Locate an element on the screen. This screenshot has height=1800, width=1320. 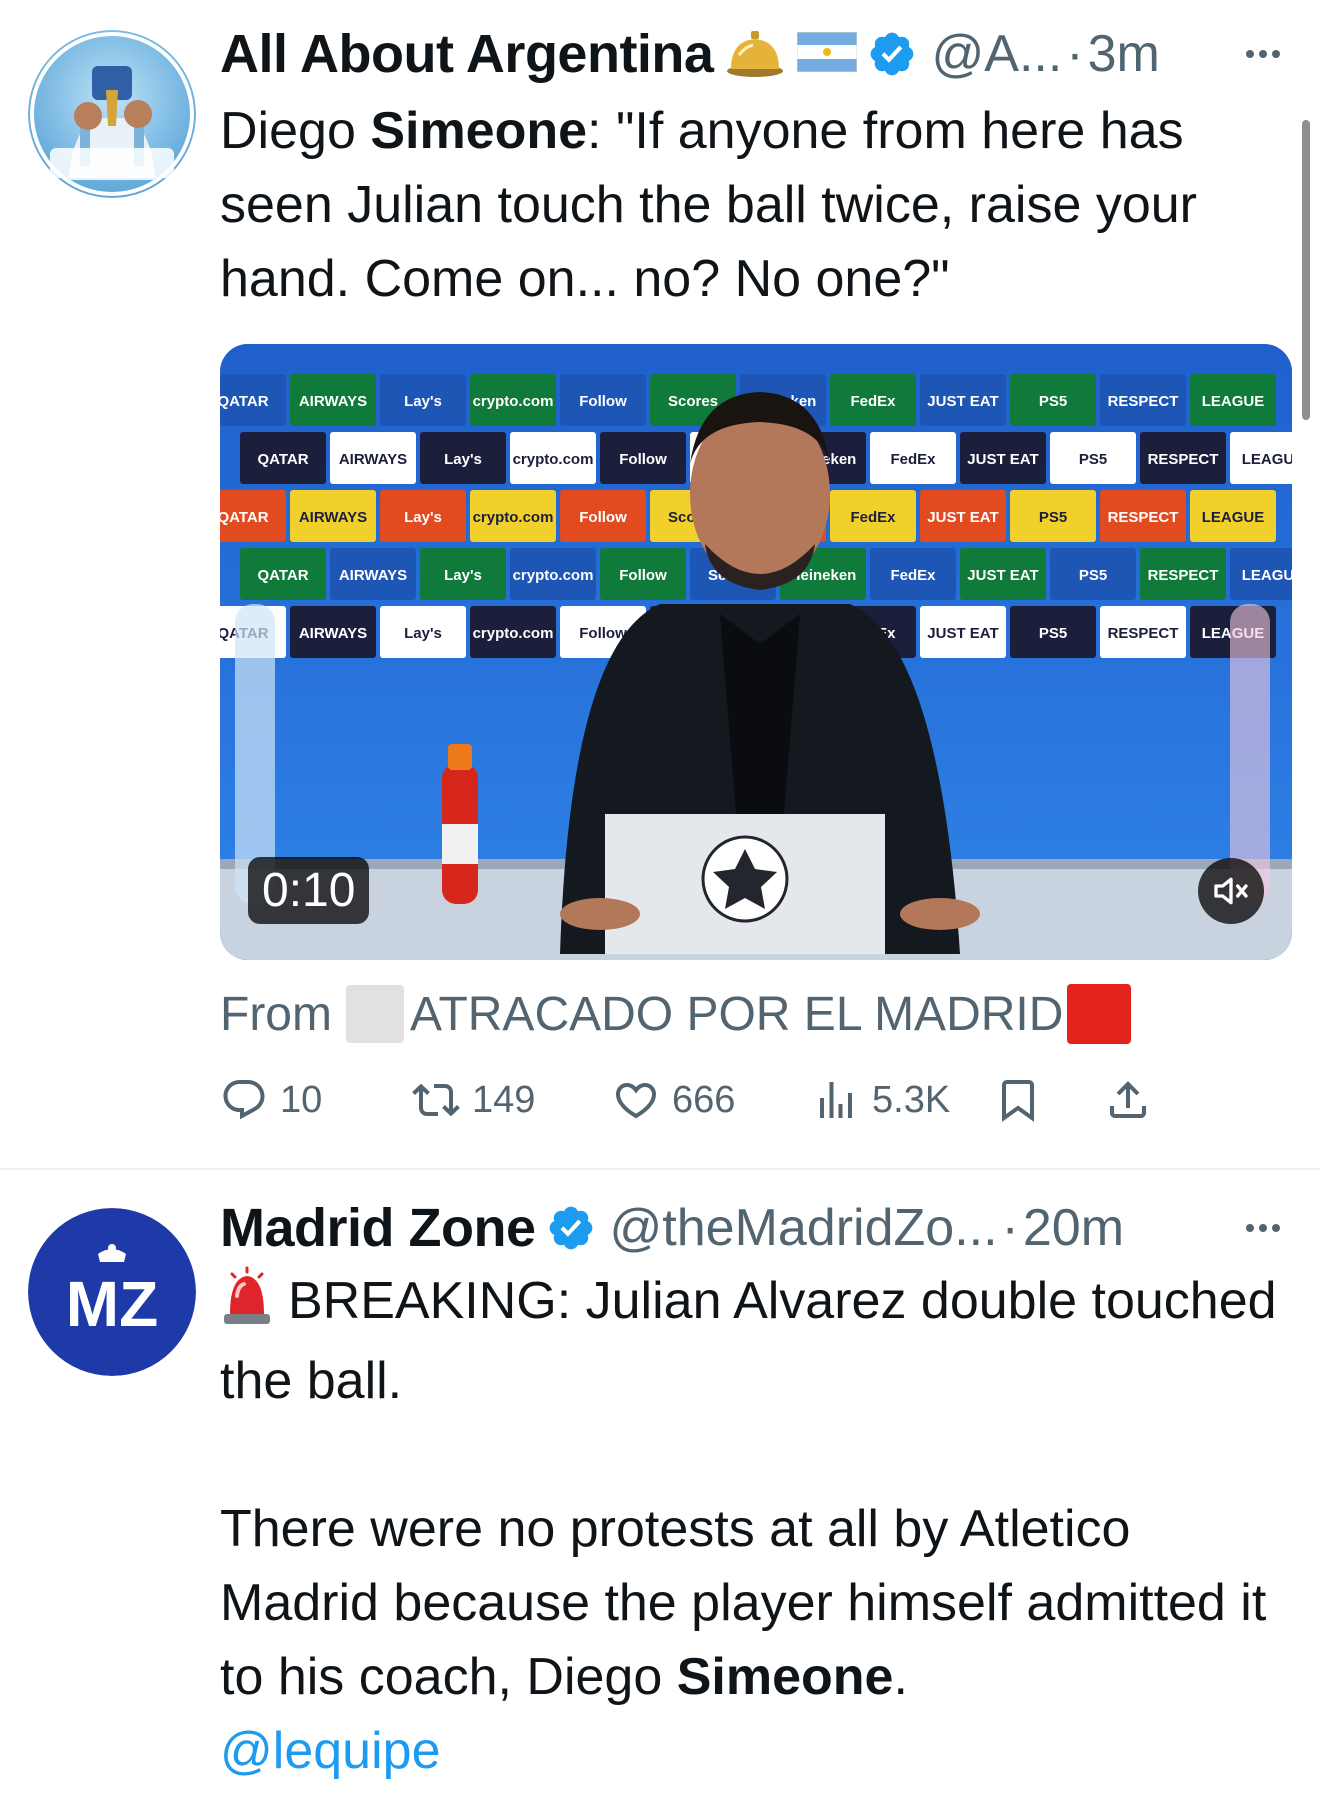
like-count: 666 is located at coordinates (704, 1099).